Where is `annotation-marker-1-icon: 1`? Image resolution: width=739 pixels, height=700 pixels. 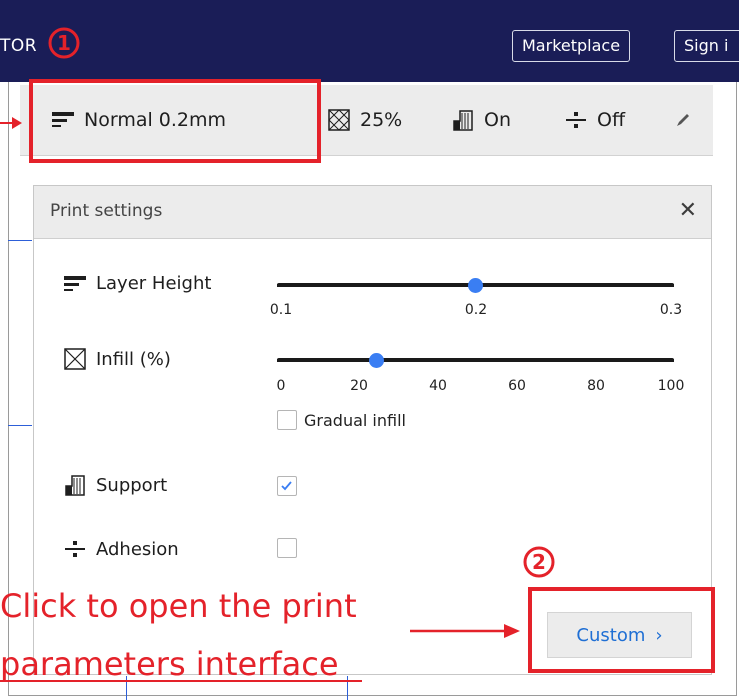 annotation-marker-1-icon: 1 is located at coordinates (64, 43).